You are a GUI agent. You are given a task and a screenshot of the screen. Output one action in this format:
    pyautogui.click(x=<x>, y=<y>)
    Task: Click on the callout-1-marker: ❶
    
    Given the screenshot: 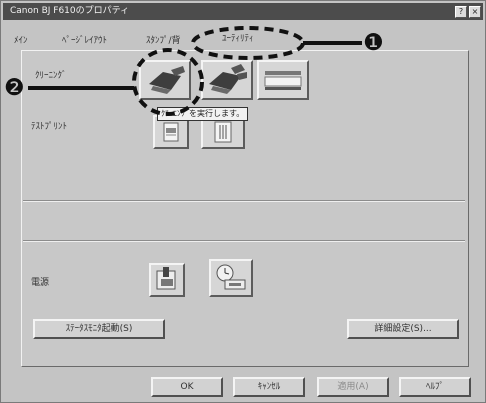 What is the action you would take?
    pyautogui.click(x=373, y=43)
    